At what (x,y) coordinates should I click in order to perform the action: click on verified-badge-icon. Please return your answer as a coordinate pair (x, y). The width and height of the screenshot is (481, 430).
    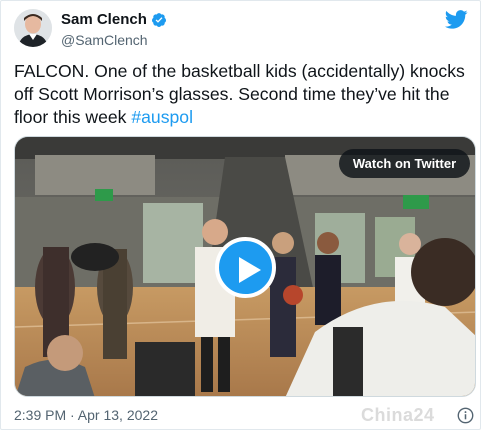
    Looking at the image, I should click on (158, 20).